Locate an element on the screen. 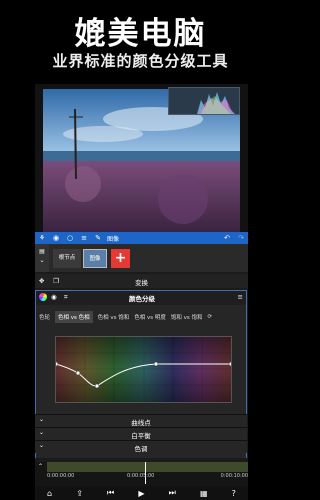  tab-hue-vs-sat: 色相 vs 饱和 is located at coordinates (114, 317).